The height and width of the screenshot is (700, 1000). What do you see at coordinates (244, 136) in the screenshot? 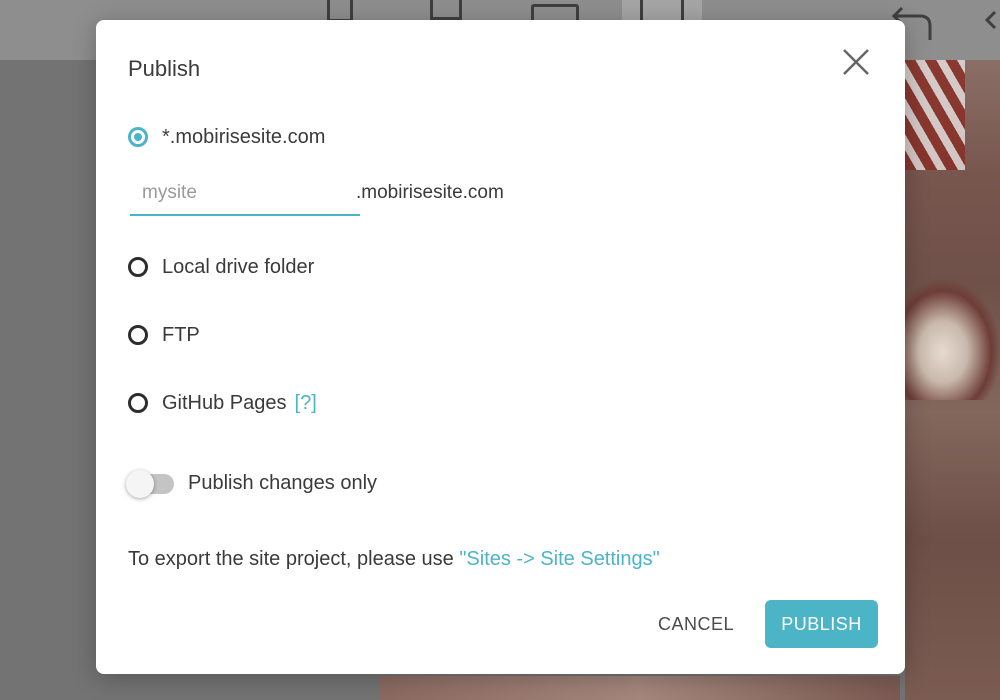
I see `option-label: *.mobirisesite.com` at bounding box center [244, 136].